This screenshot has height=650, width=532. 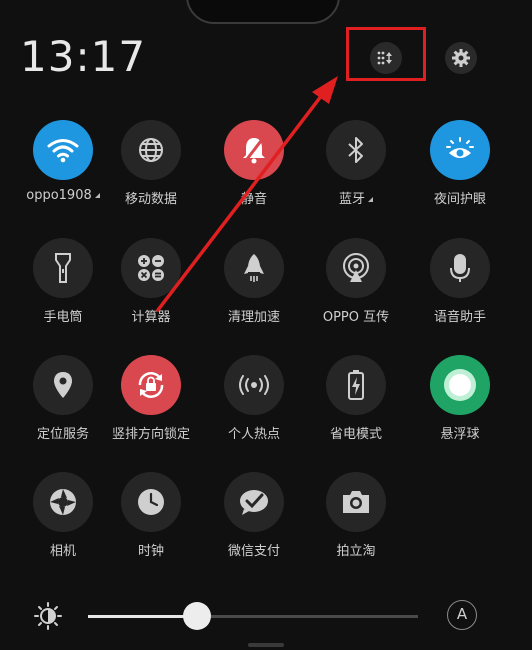 I want to click on battery-saver-icon, so click(x=356, y=385).